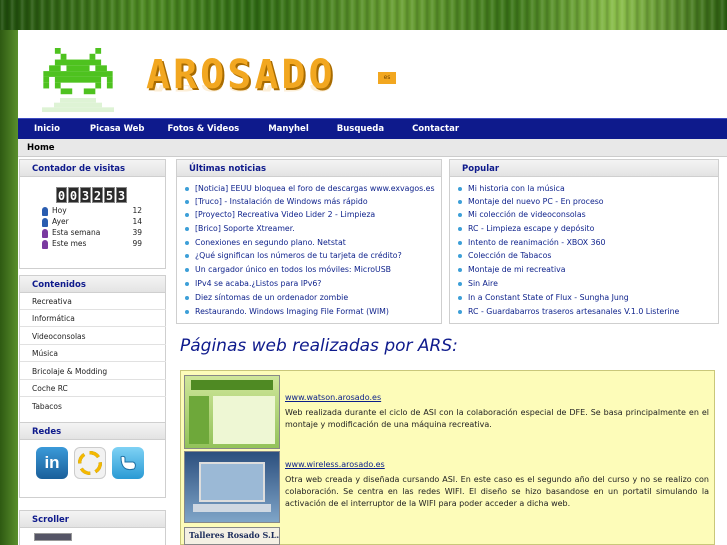 This screenshot has height=545, width=727. I want to click on popular-item: Mi historia con la música, so click(511, 190).